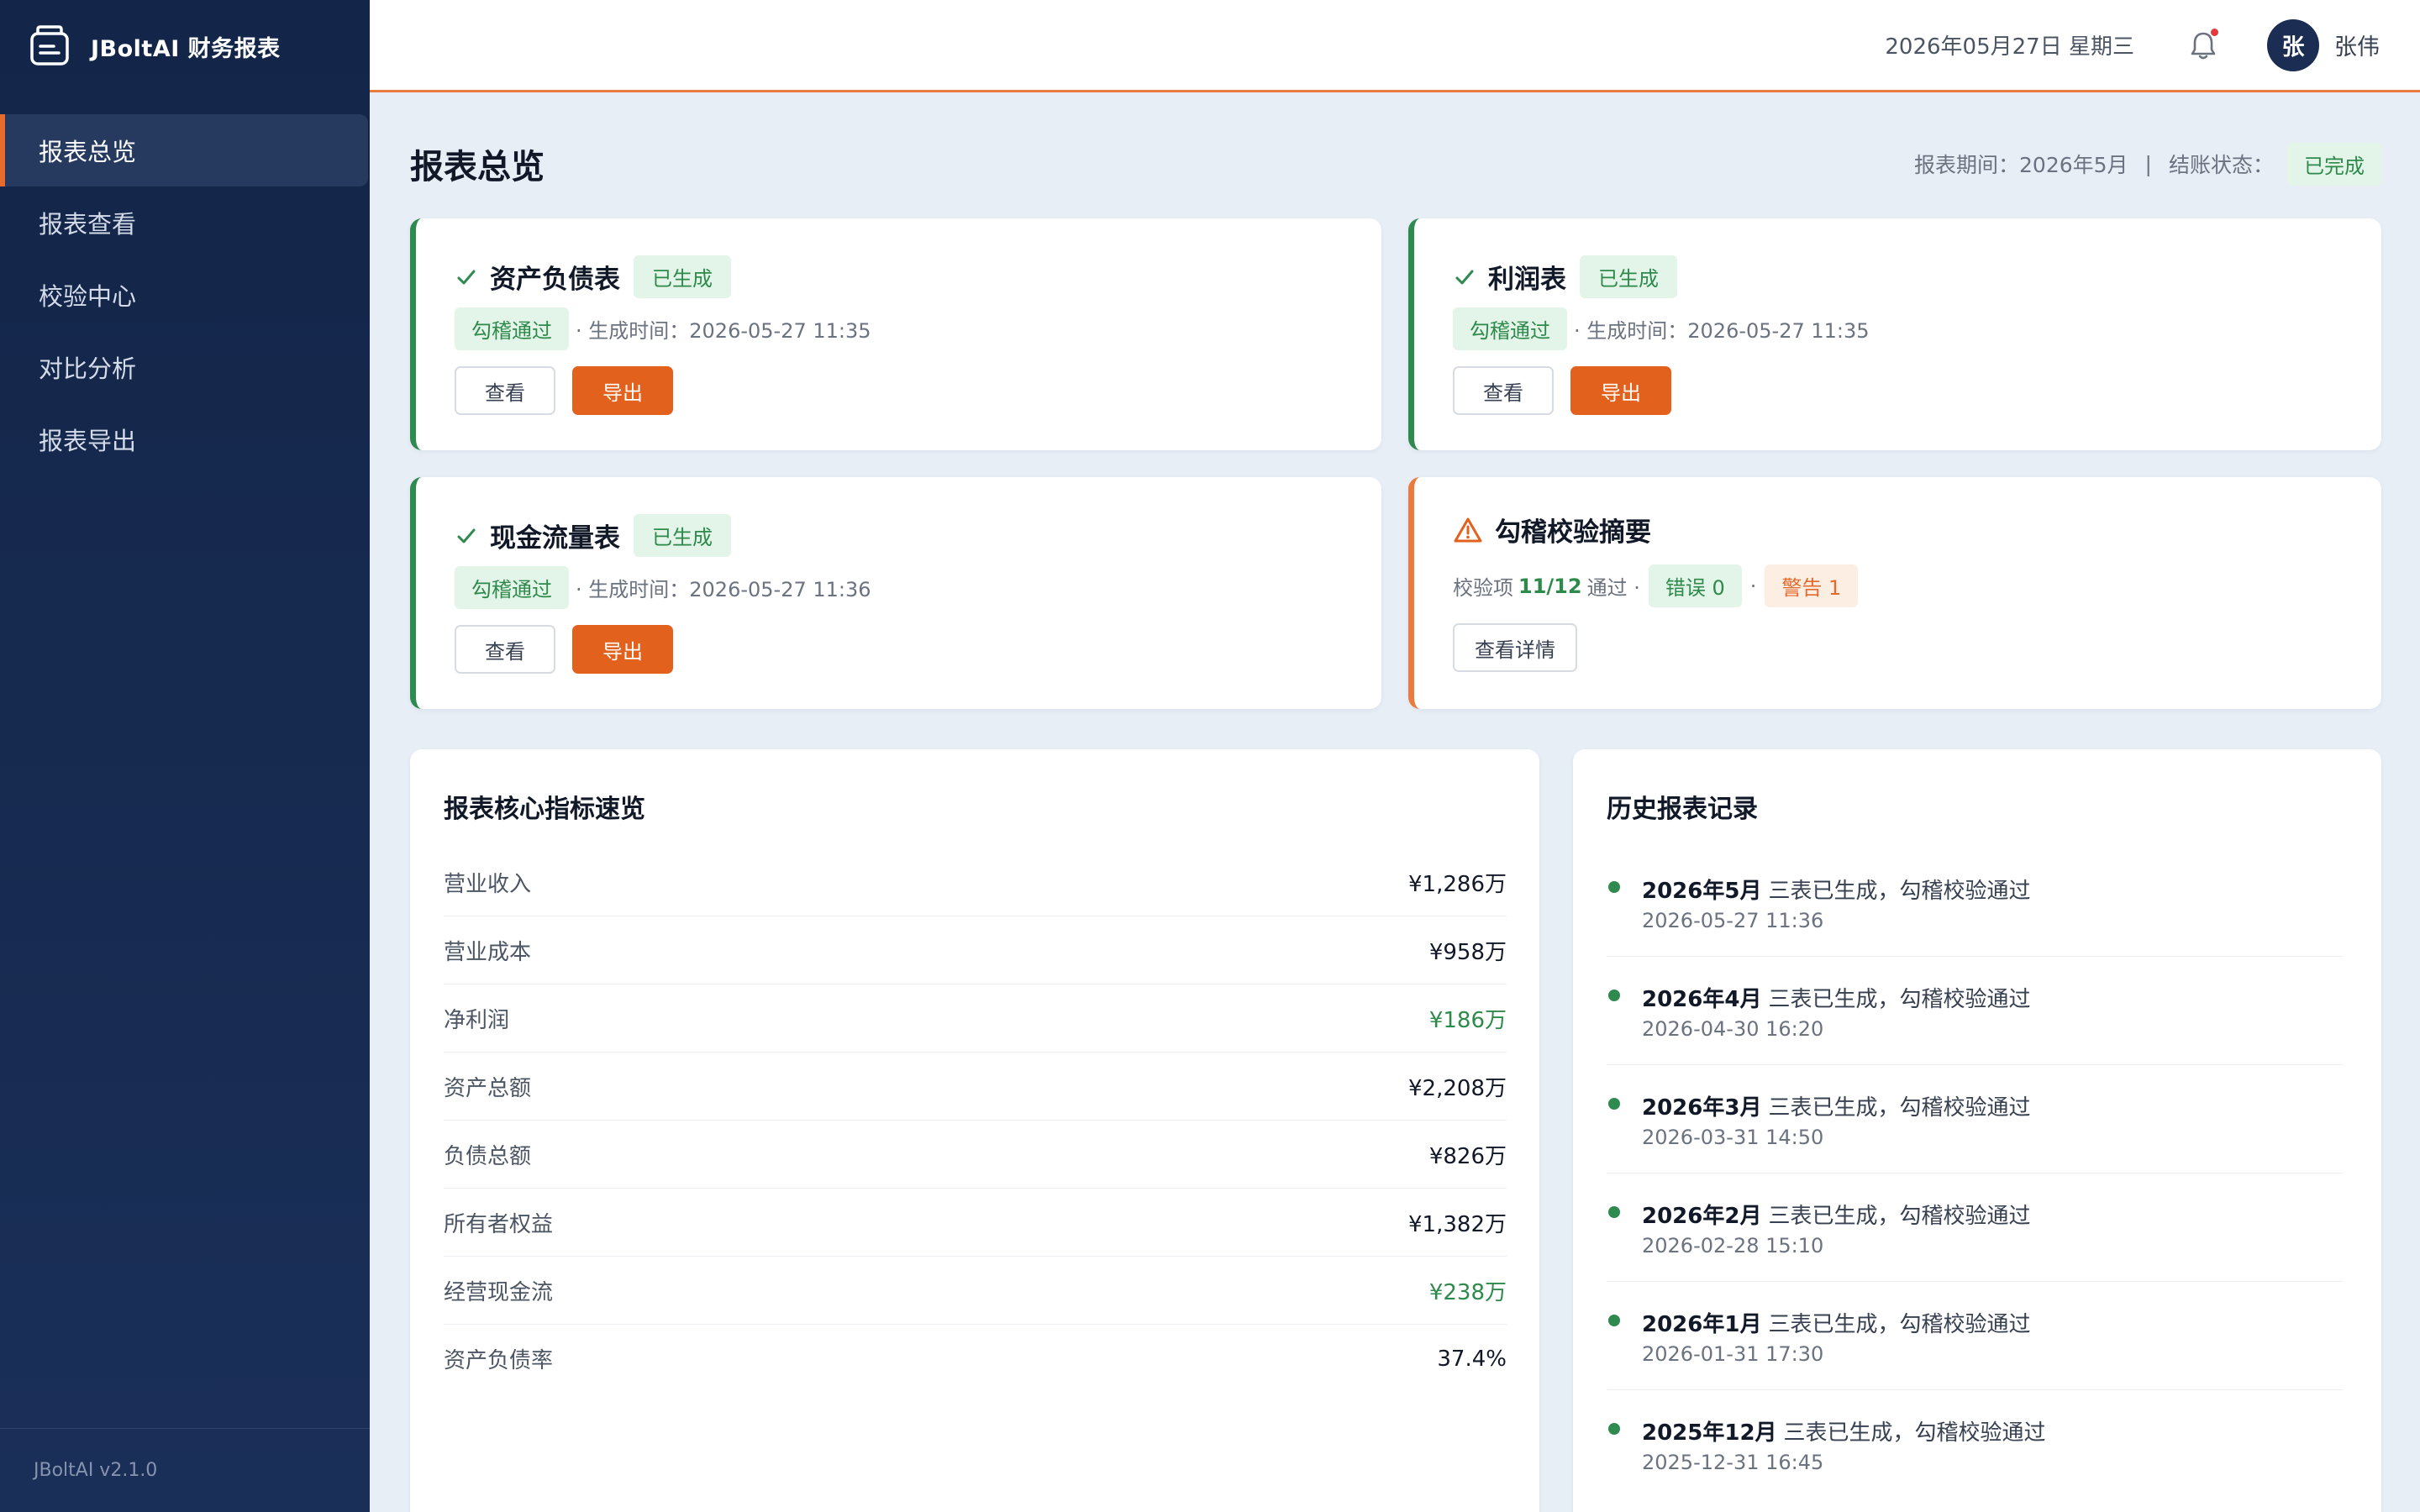 This screenshot has height=1512, width=2420. Describe the element at coordinates (1457, 1088) in the screenshot. I see `metric-value: ¥2,208万` at that location.